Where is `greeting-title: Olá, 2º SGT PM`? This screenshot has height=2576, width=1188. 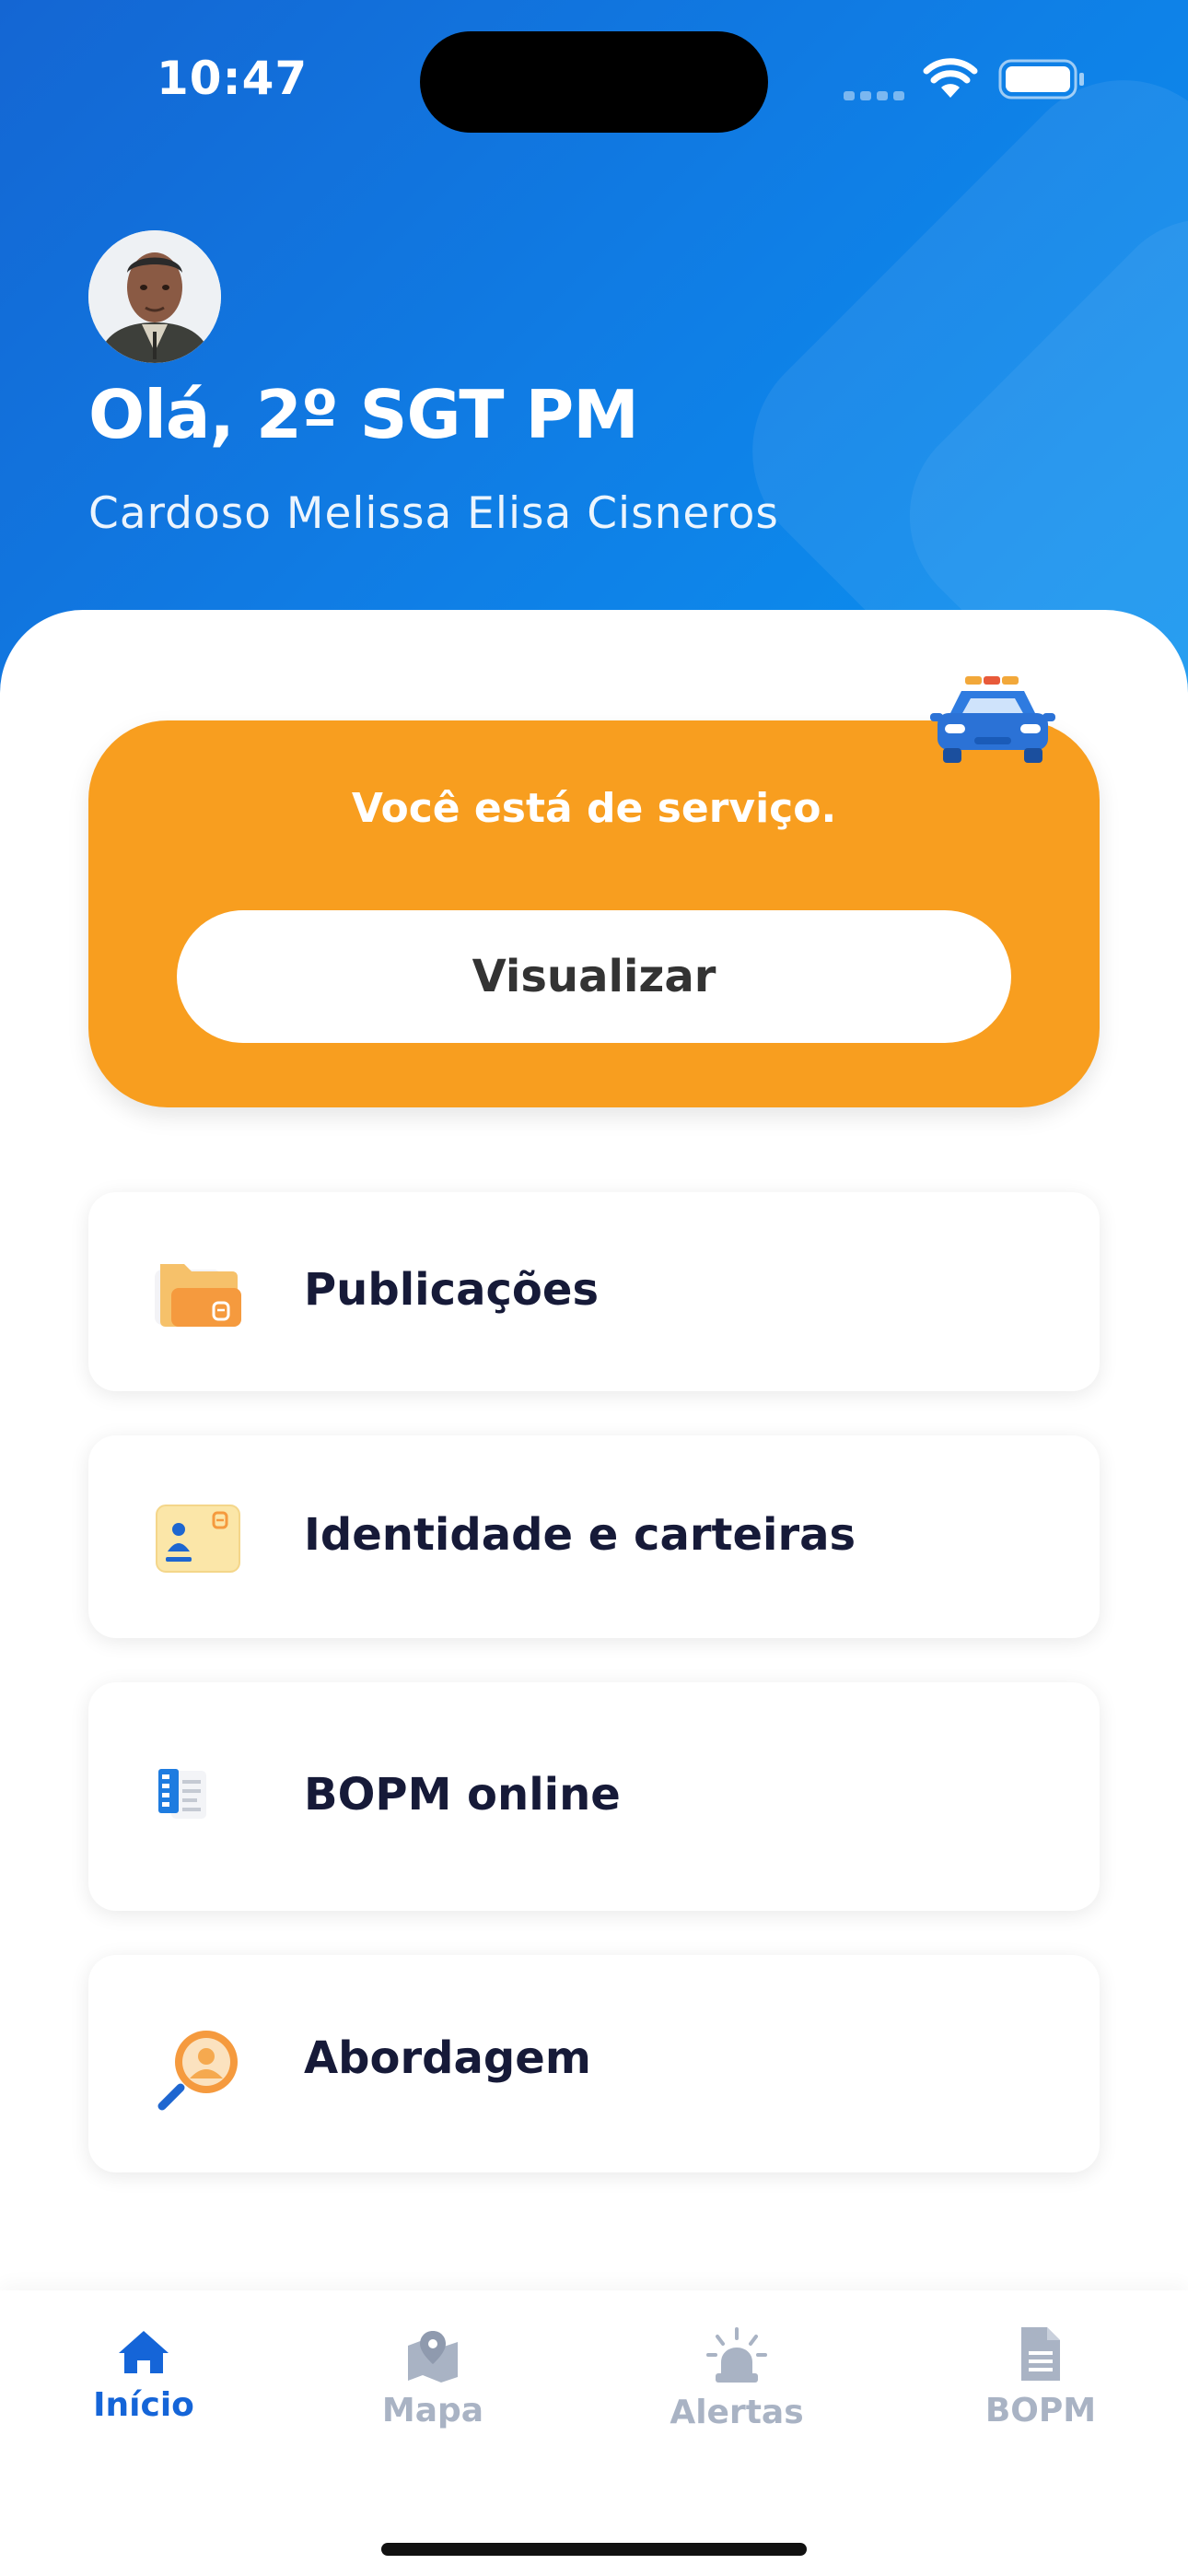
greeting-title: Olá, 2º SGT PM is located at coordinates (363, 414).